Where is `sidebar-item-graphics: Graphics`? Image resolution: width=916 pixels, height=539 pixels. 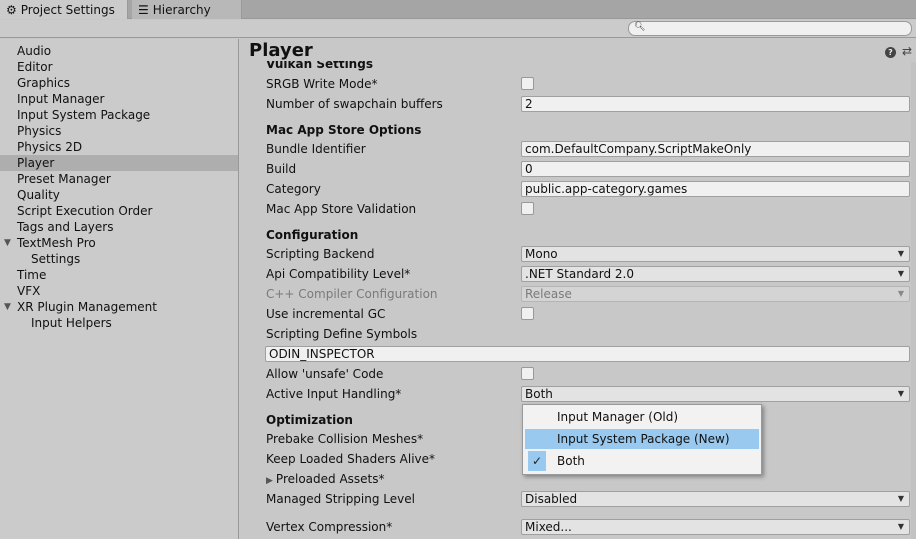 sidebar-item-graphics: Graphics is located at coordinates (119, 83).